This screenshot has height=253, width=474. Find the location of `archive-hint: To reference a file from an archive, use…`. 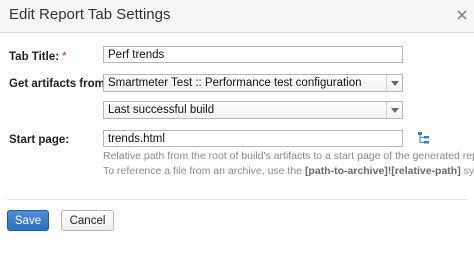

archive-hint: To reference a file from an archive, use… is located at coordinates (288, 171).